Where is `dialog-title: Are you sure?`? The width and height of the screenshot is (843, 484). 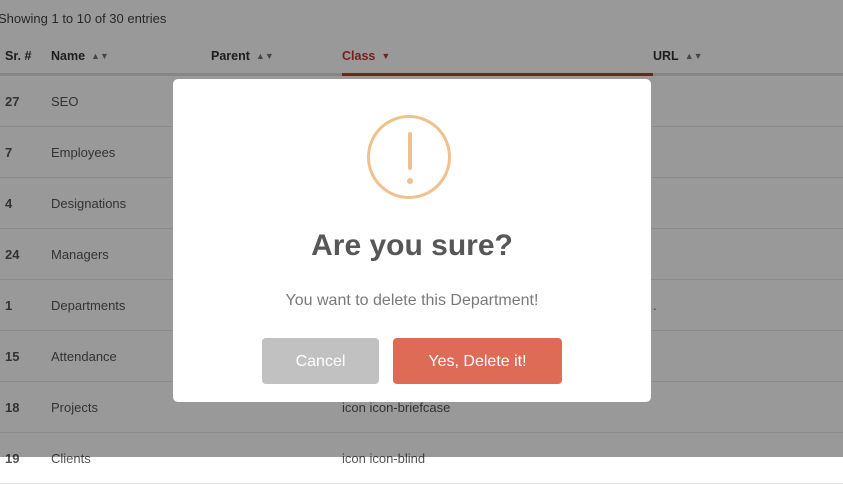
dialog-title: Are you sure? is located at coordinates (412, 245).